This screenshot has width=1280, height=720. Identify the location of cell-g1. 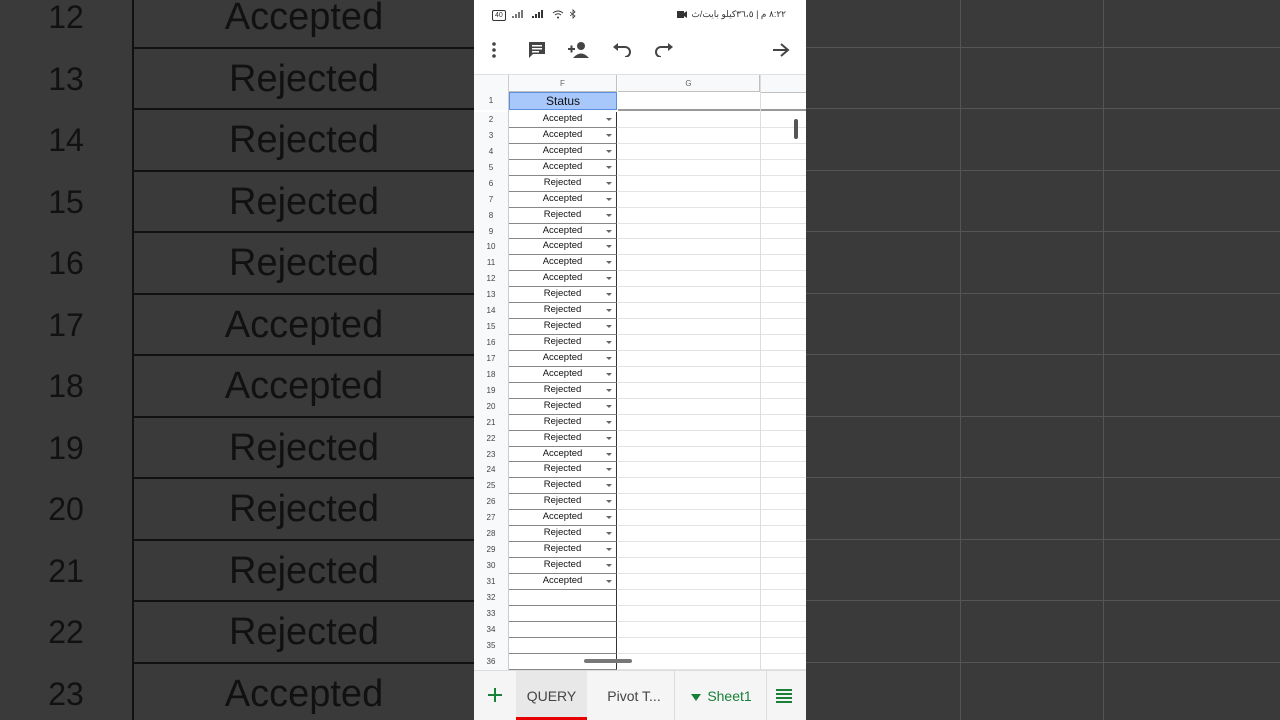
(712, 101).